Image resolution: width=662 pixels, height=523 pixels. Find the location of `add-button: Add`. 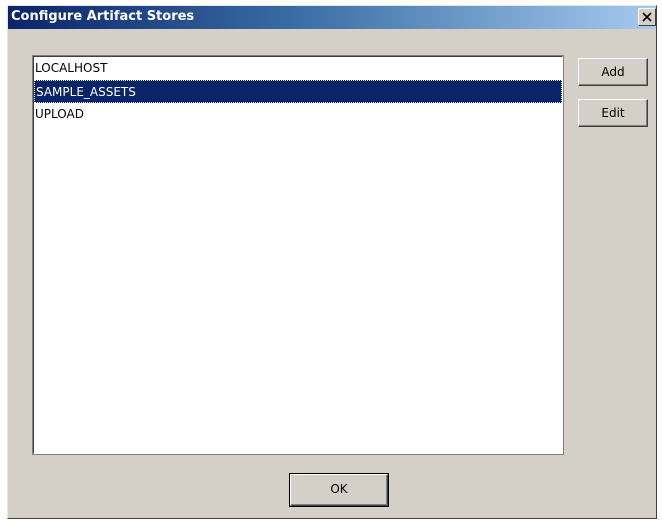

add-button: Add is located at coordinates (613, 72).